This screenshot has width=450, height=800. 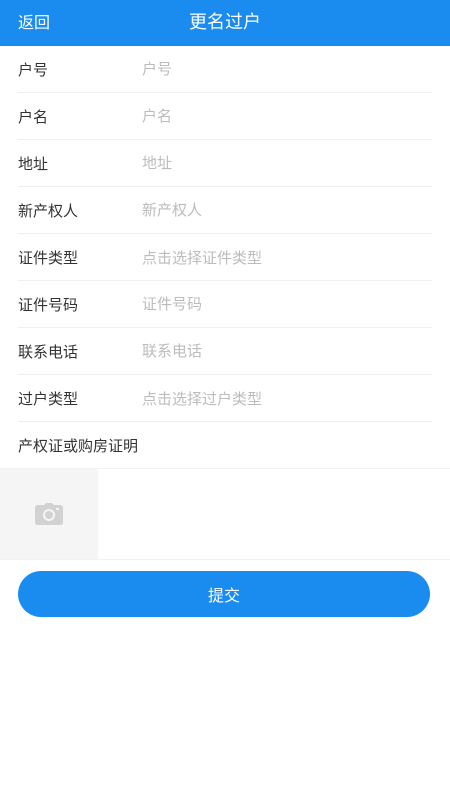 I want to click on header-bar: 返回 更名过户, so click(x=225, y=23).